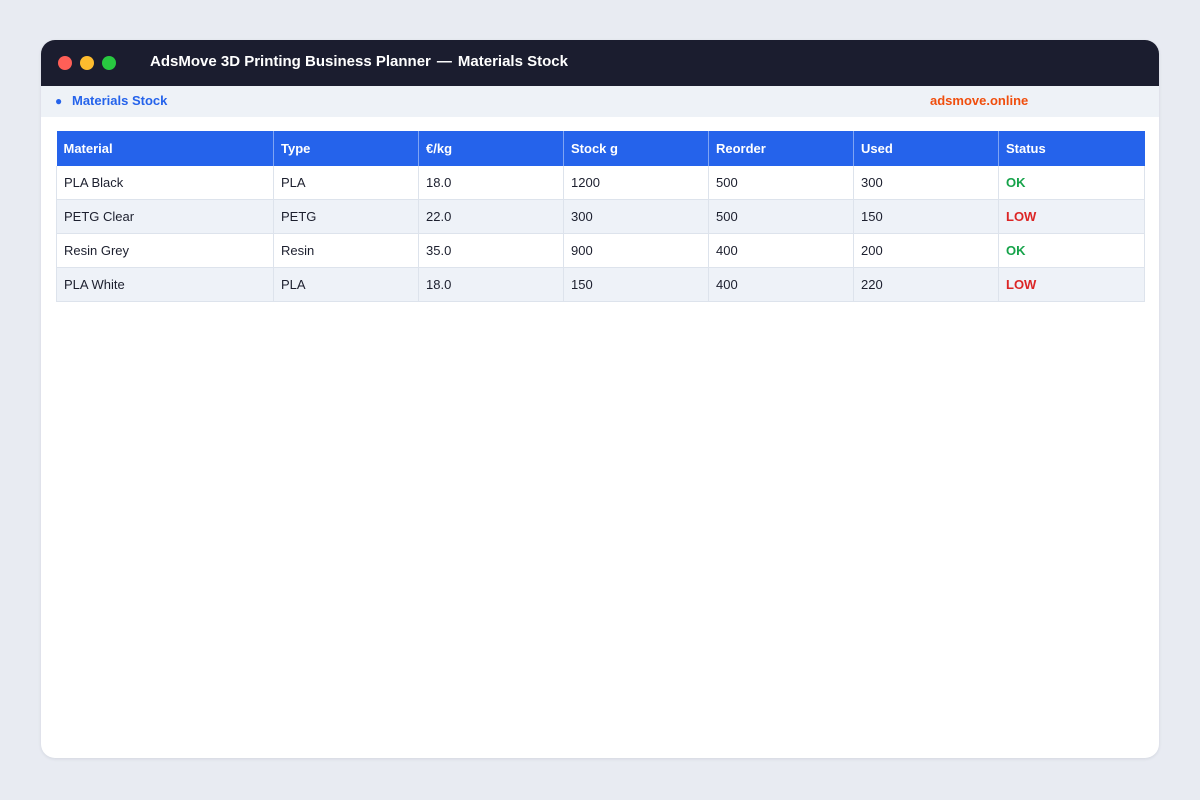  What do you see at coordinates (165, 216) in the screenshot?
I see `cell-material: PETG Clear` at bounding box center [165, 216].